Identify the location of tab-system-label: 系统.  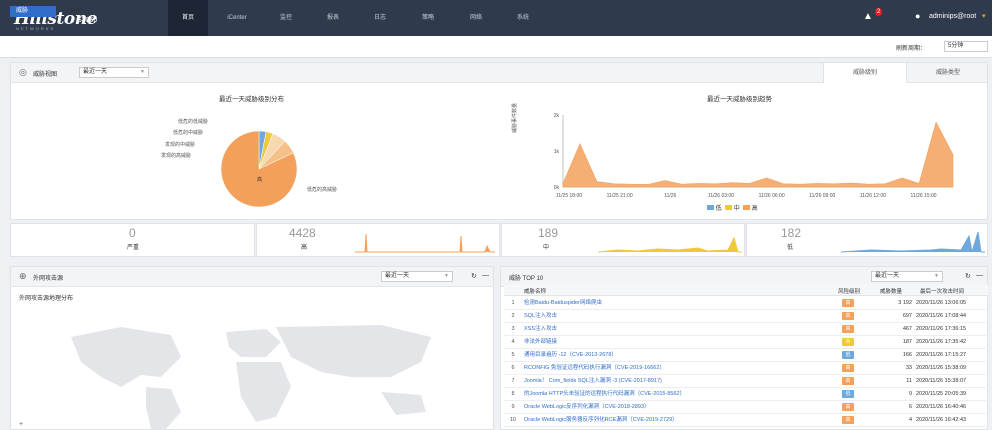
(75, 11).